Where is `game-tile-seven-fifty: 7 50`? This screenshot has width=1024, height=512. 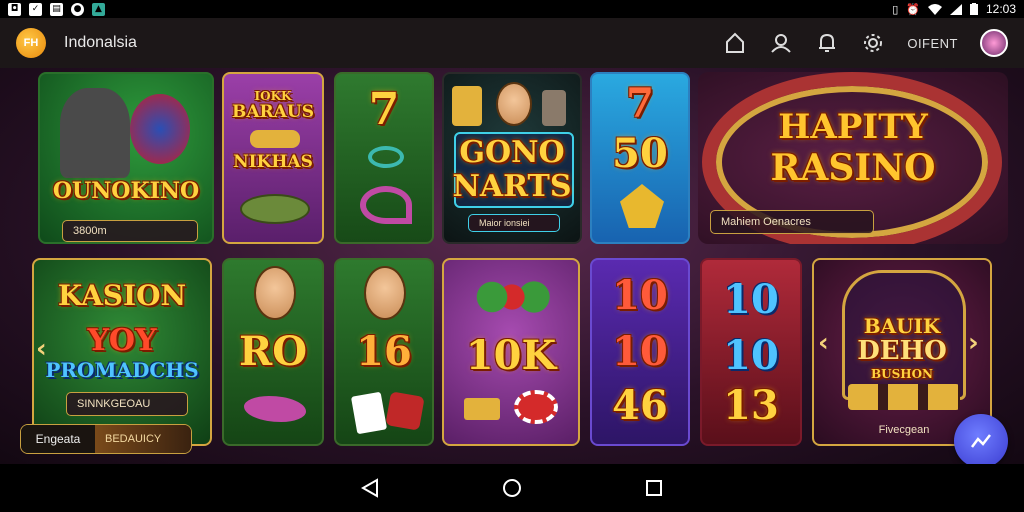
game-tile-seven-fifty: 7 50 is located at coordinates (640, 158).